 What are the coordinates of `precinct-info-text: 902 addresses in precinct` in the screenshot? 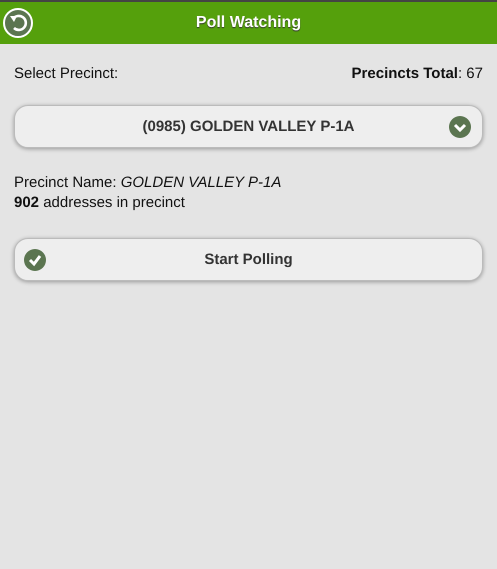 It's located at (100, 203).